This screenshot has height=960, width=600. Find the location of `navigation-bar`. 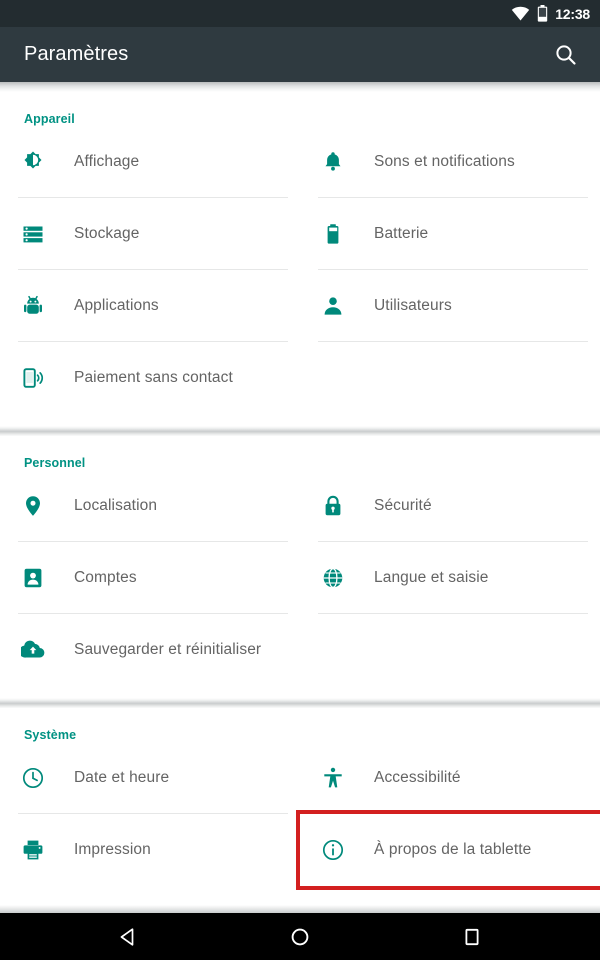

navigation-bar is located at coordinates (300, 936).